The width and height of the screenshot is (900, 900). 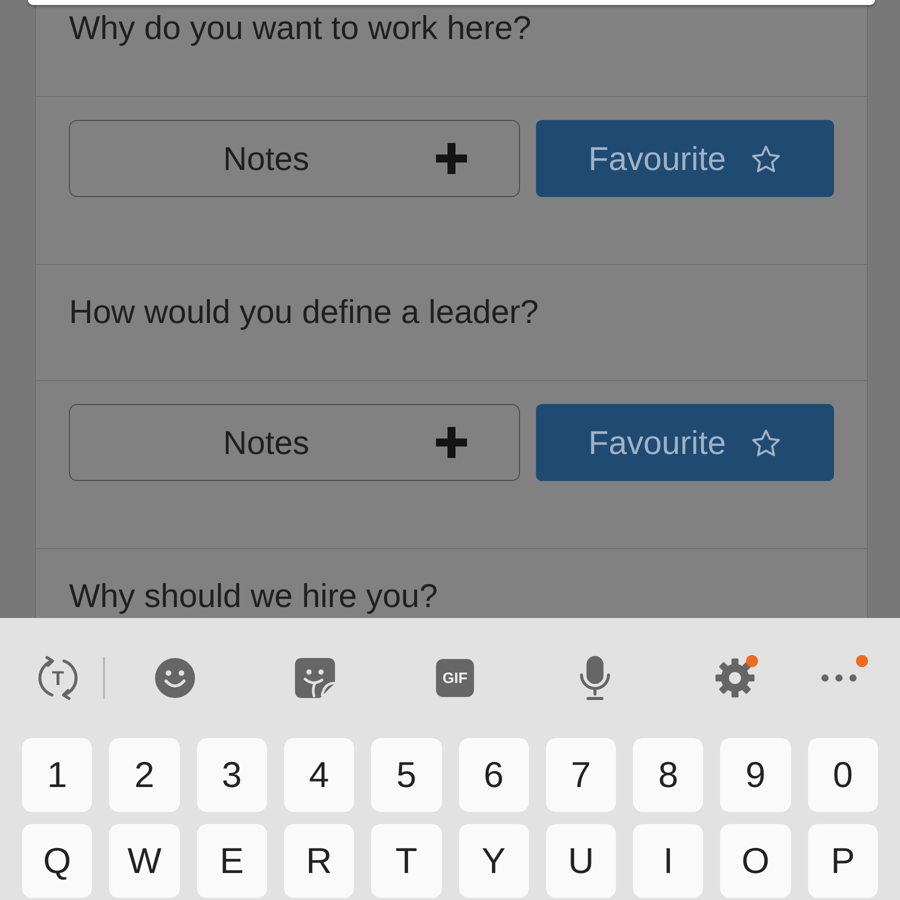 What do you see at coordinates (843, 775) in the screenshot?
I see `keyboard-key: 0` at bounding box center [843, 775].